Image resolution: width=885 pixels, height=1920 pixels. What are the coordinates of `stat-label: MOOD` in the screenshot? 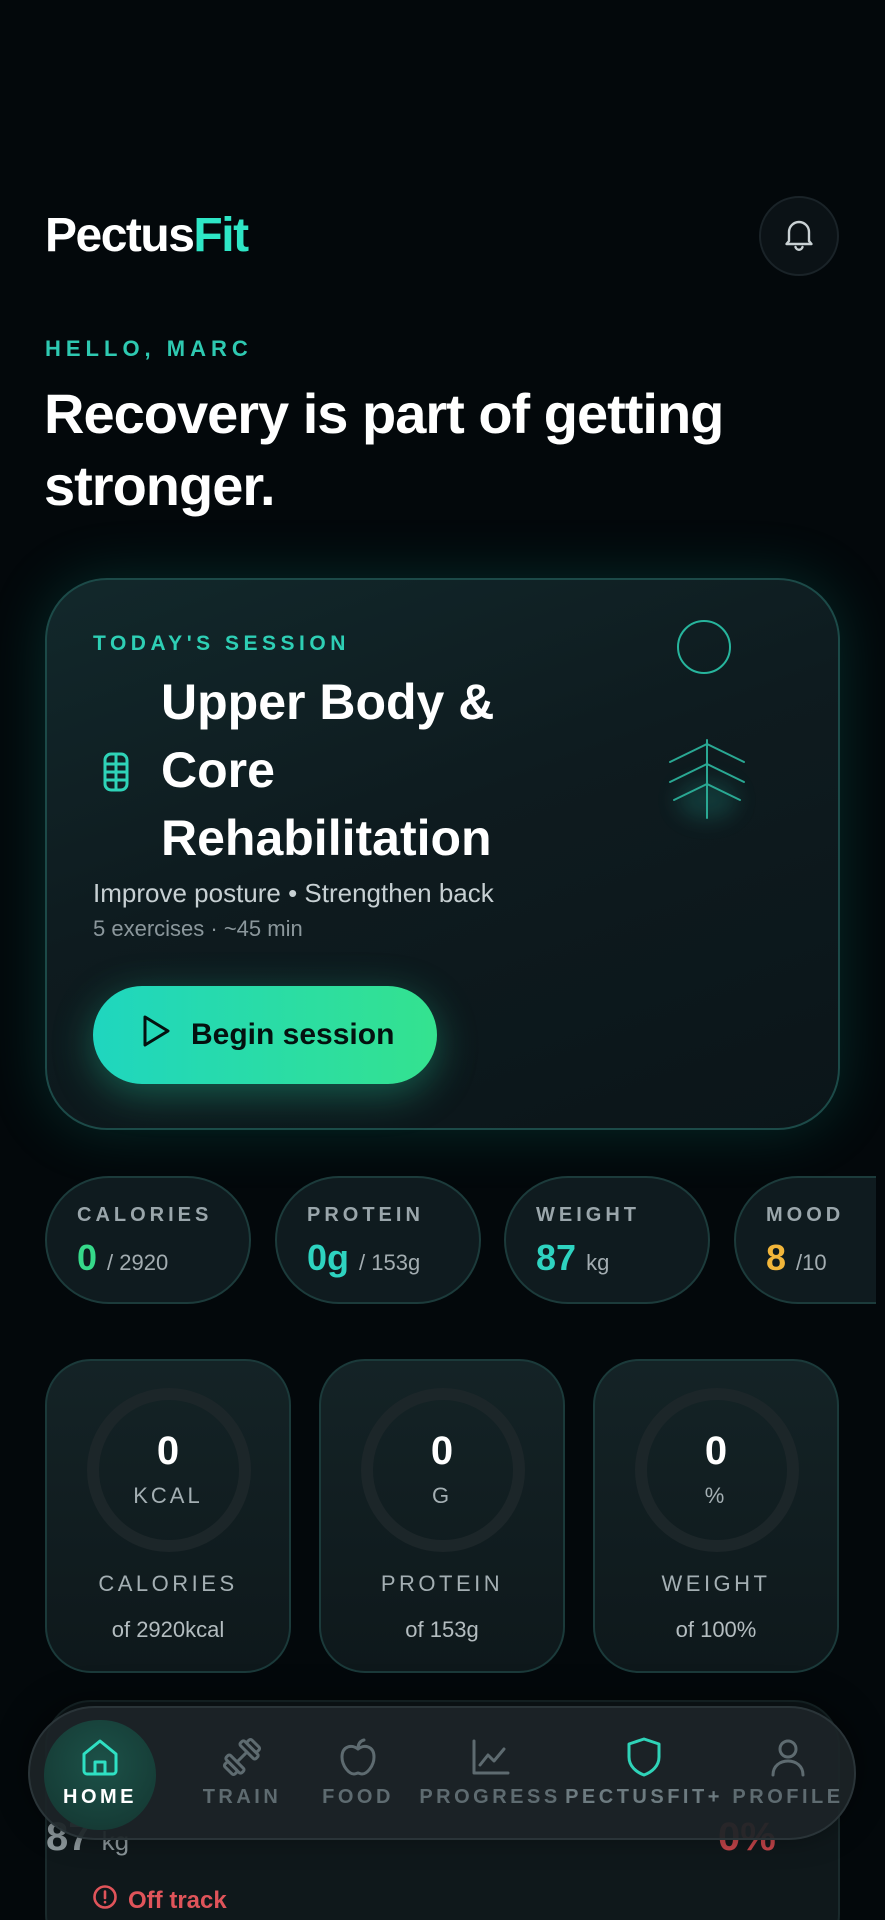 It's located at (805, 1215).